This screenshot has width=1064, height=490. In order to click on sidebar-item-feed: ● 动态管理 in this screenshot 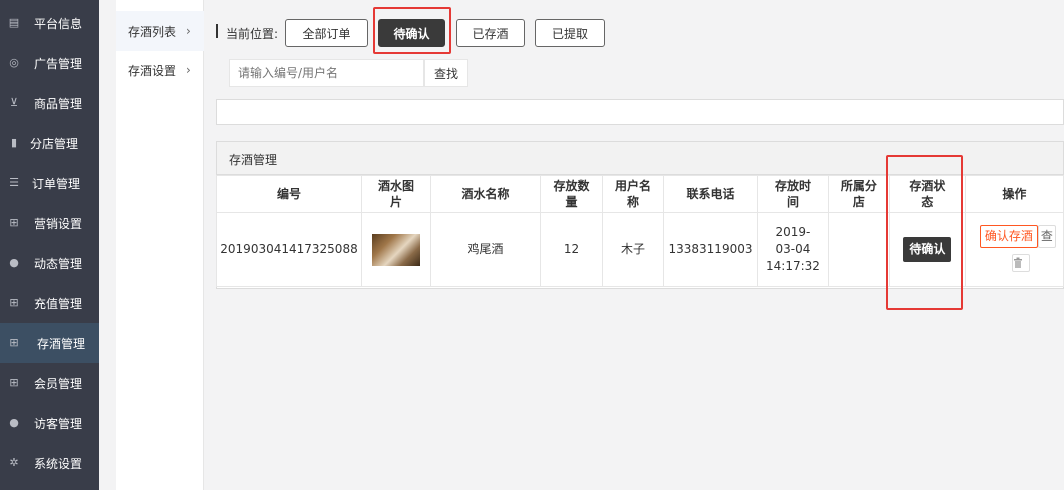, I will do `click(49, 263)`.